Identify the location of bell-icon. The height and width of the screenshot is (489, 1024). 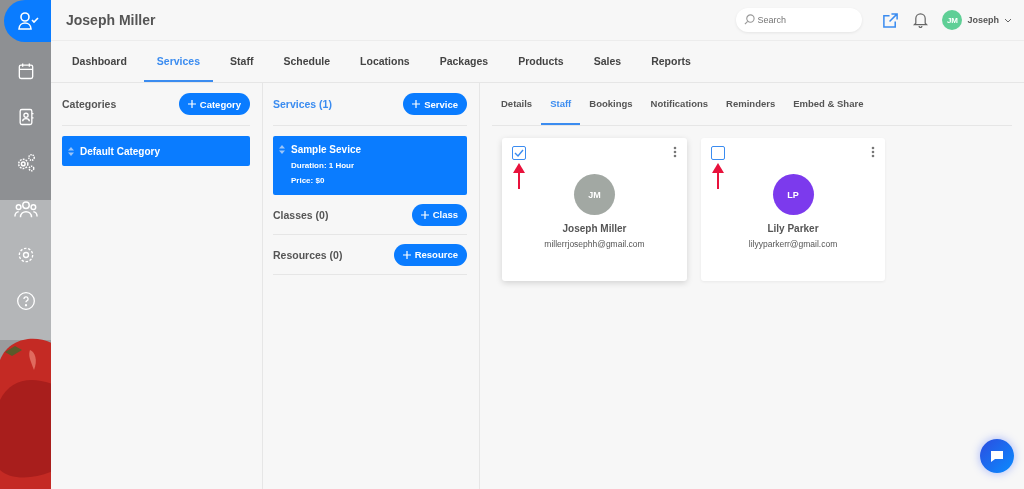
(921, 20).